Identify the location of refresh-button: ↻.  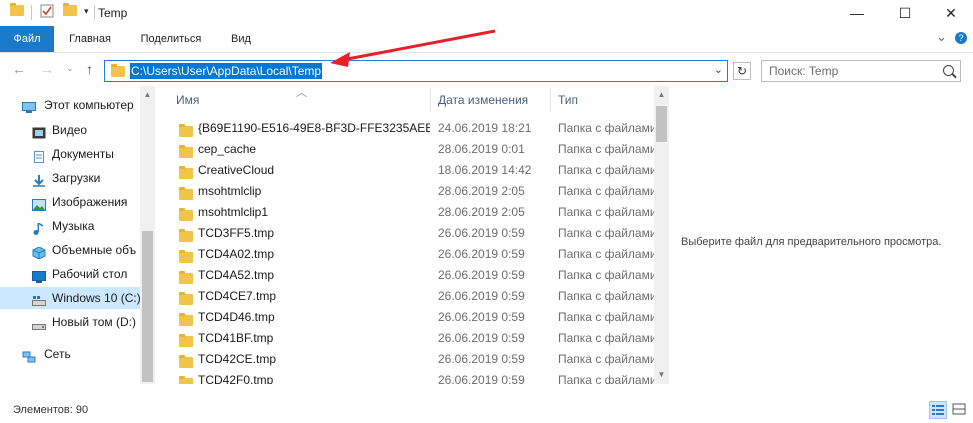
(742, 71).